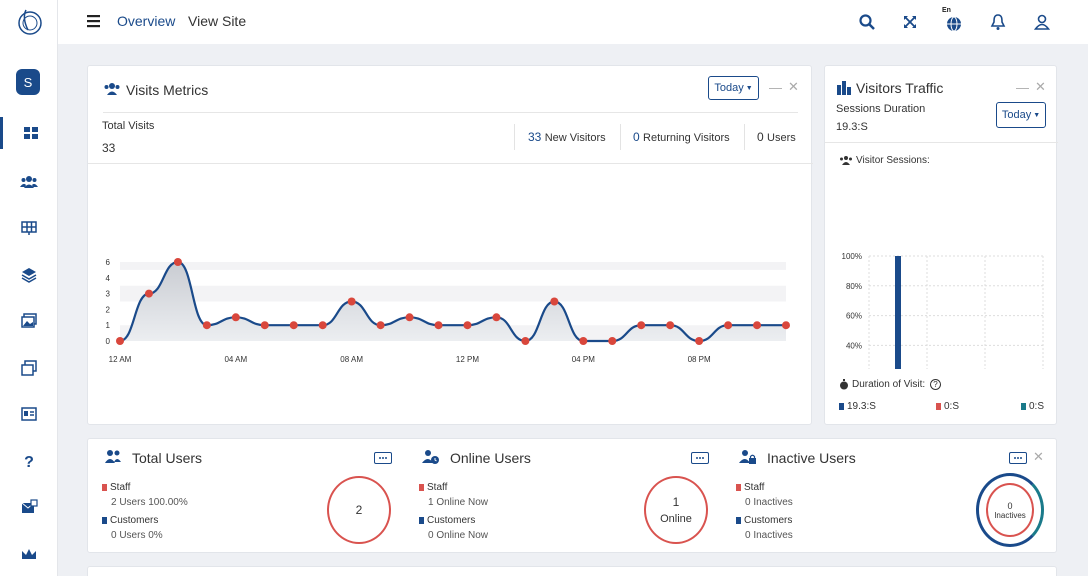 The image size is (1088, 576). Describe the element at coordinates (738, 487) in the screenshot. I see `staff-swatch` at that location.